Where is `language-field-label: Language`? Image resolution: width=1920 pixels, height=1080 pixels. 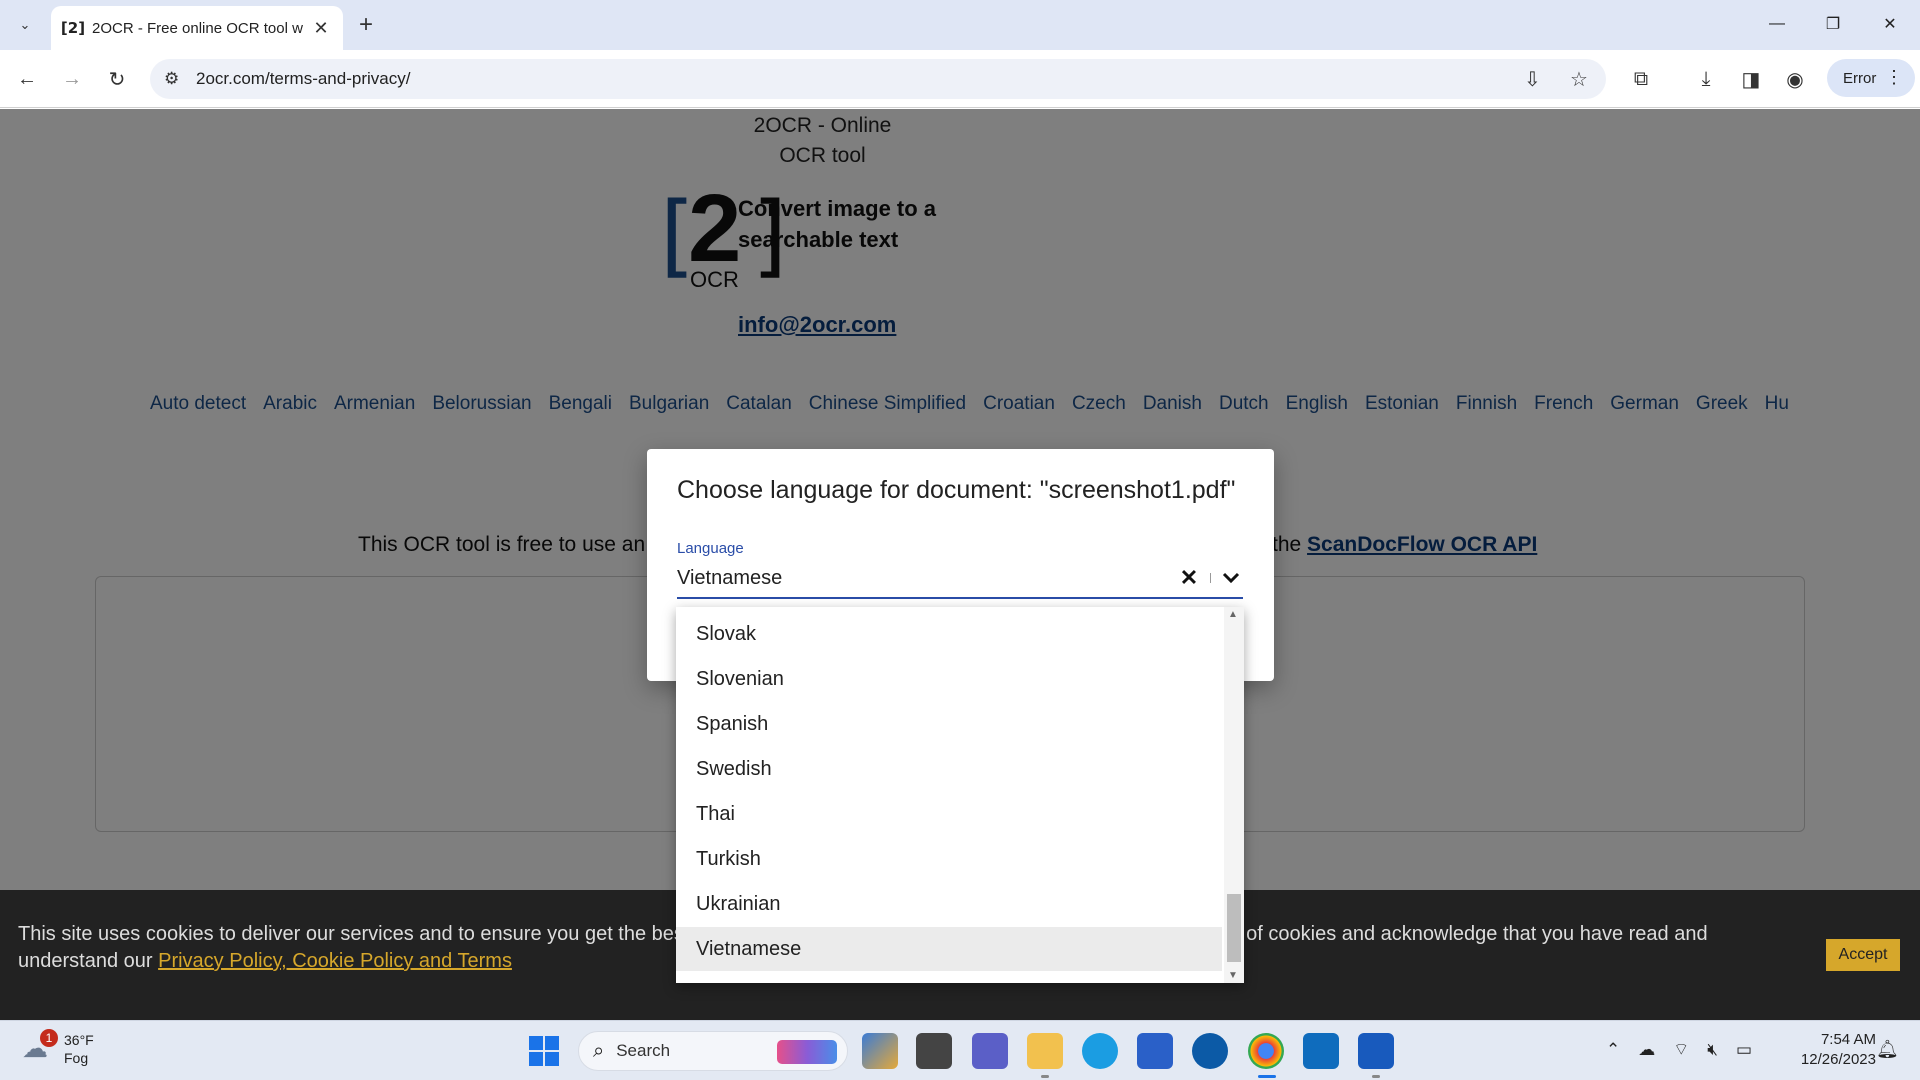
language-field-label: Language is located at coordinates (710, 548).